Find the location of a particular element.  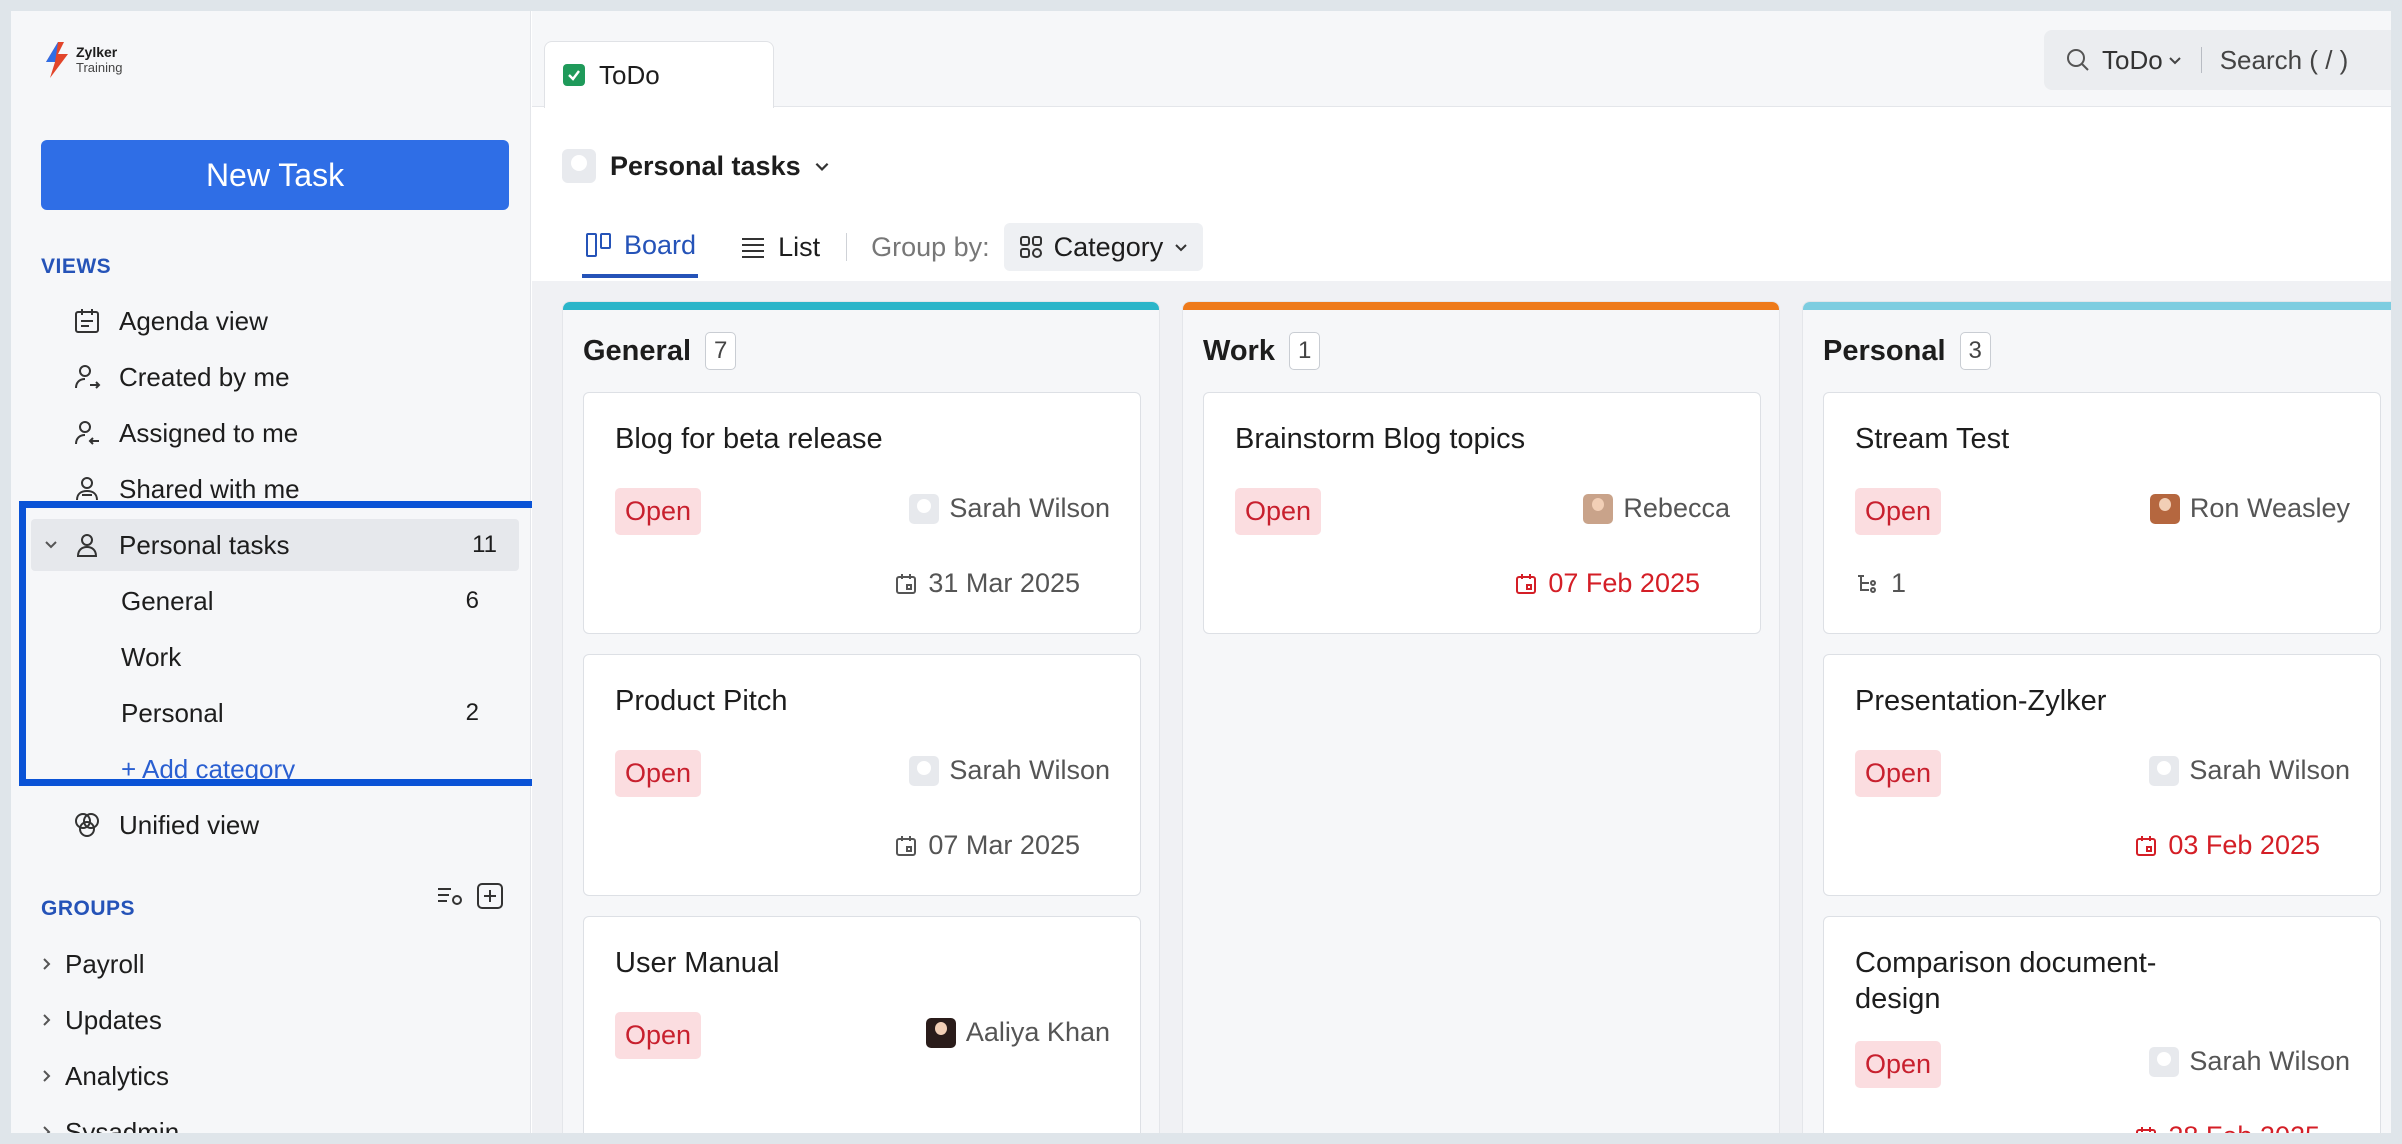

view-switcher: Board List Group by: Category is located at coordinates (893, 247).